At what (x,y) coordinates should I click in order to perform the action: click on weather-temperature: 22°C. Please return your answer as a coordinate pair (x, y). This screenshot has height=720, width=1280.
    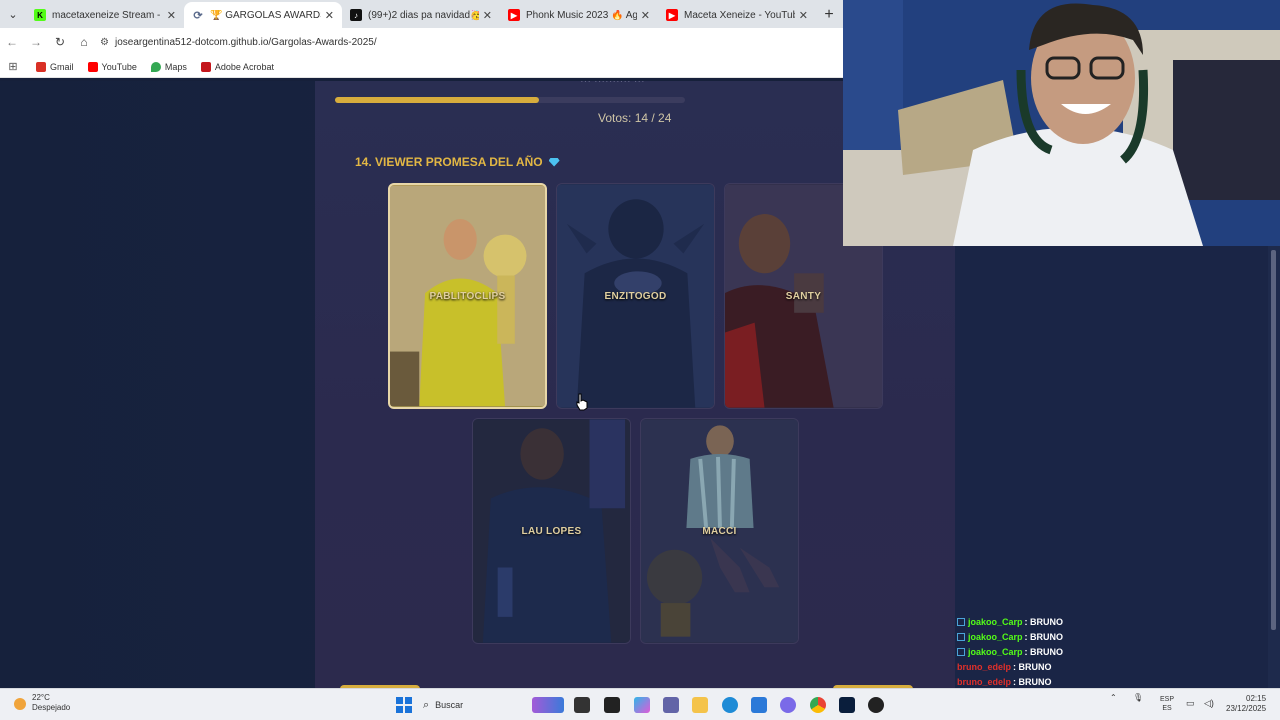
    Looking at the image, I should click on (41, 697).